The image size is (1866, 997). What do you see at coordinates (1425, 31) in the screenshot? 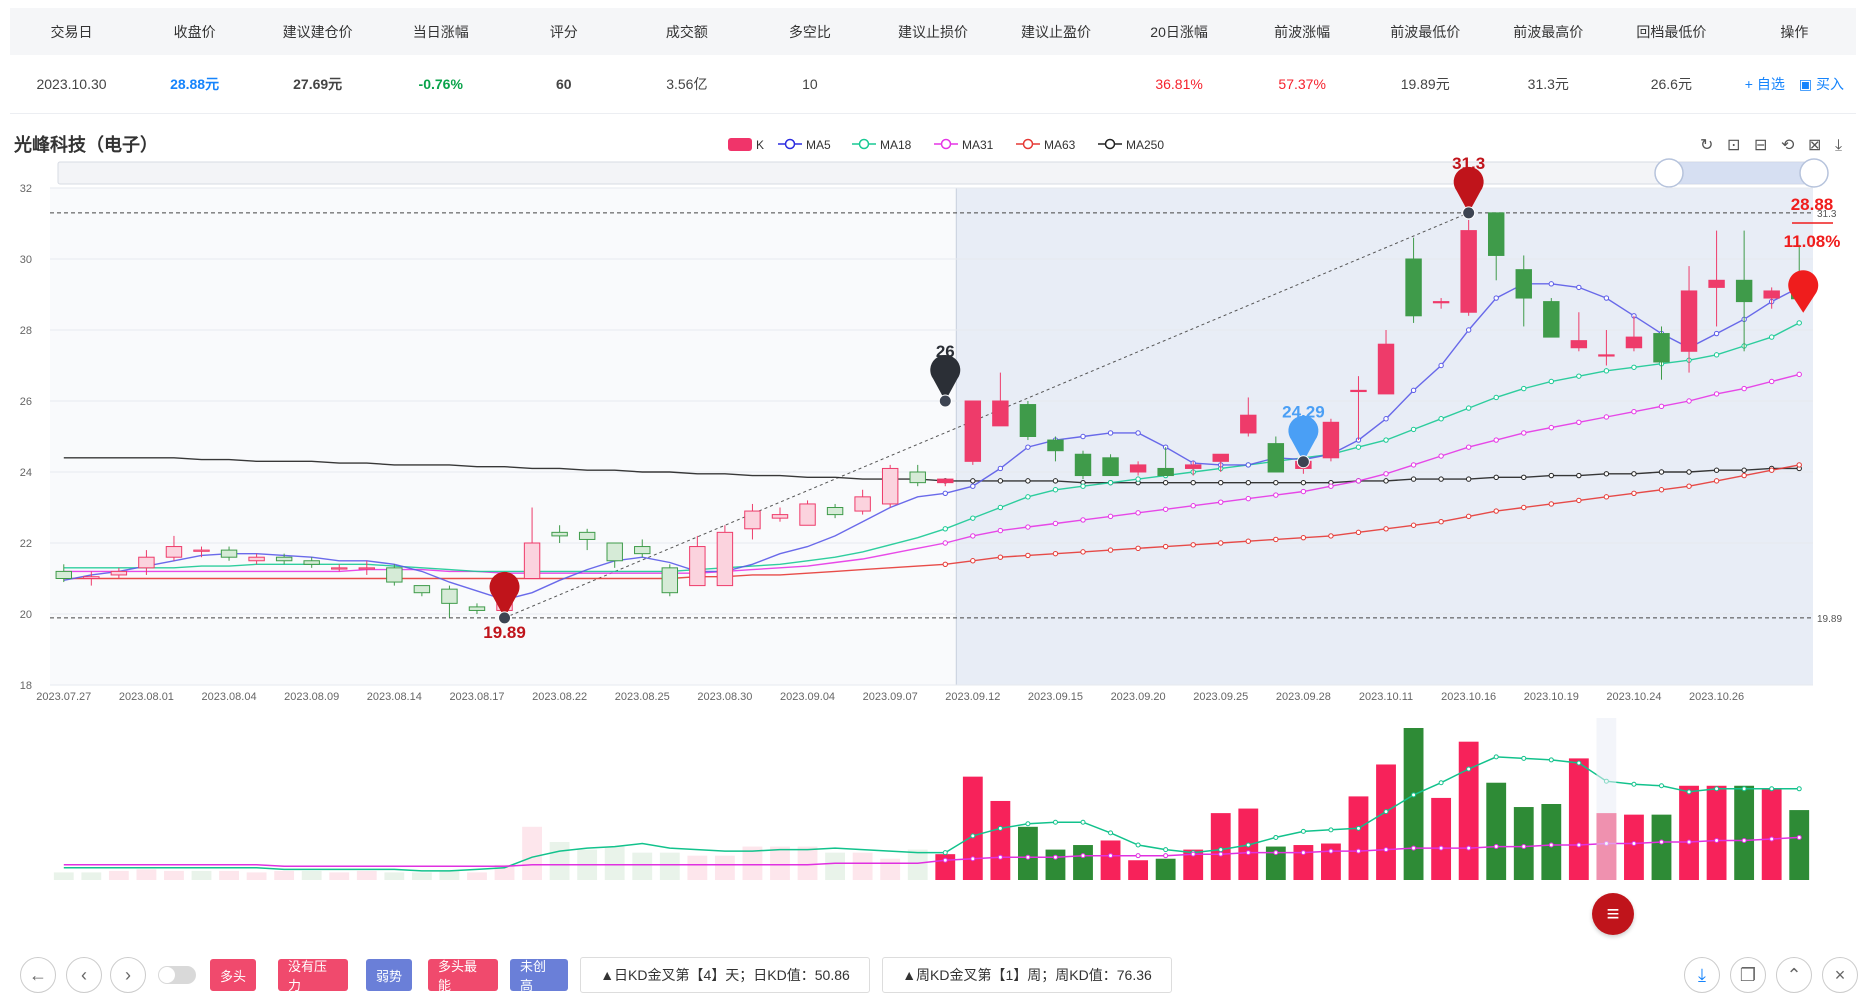
I see `header-cell: 前波最低价` at bounding box center [1425, 31].